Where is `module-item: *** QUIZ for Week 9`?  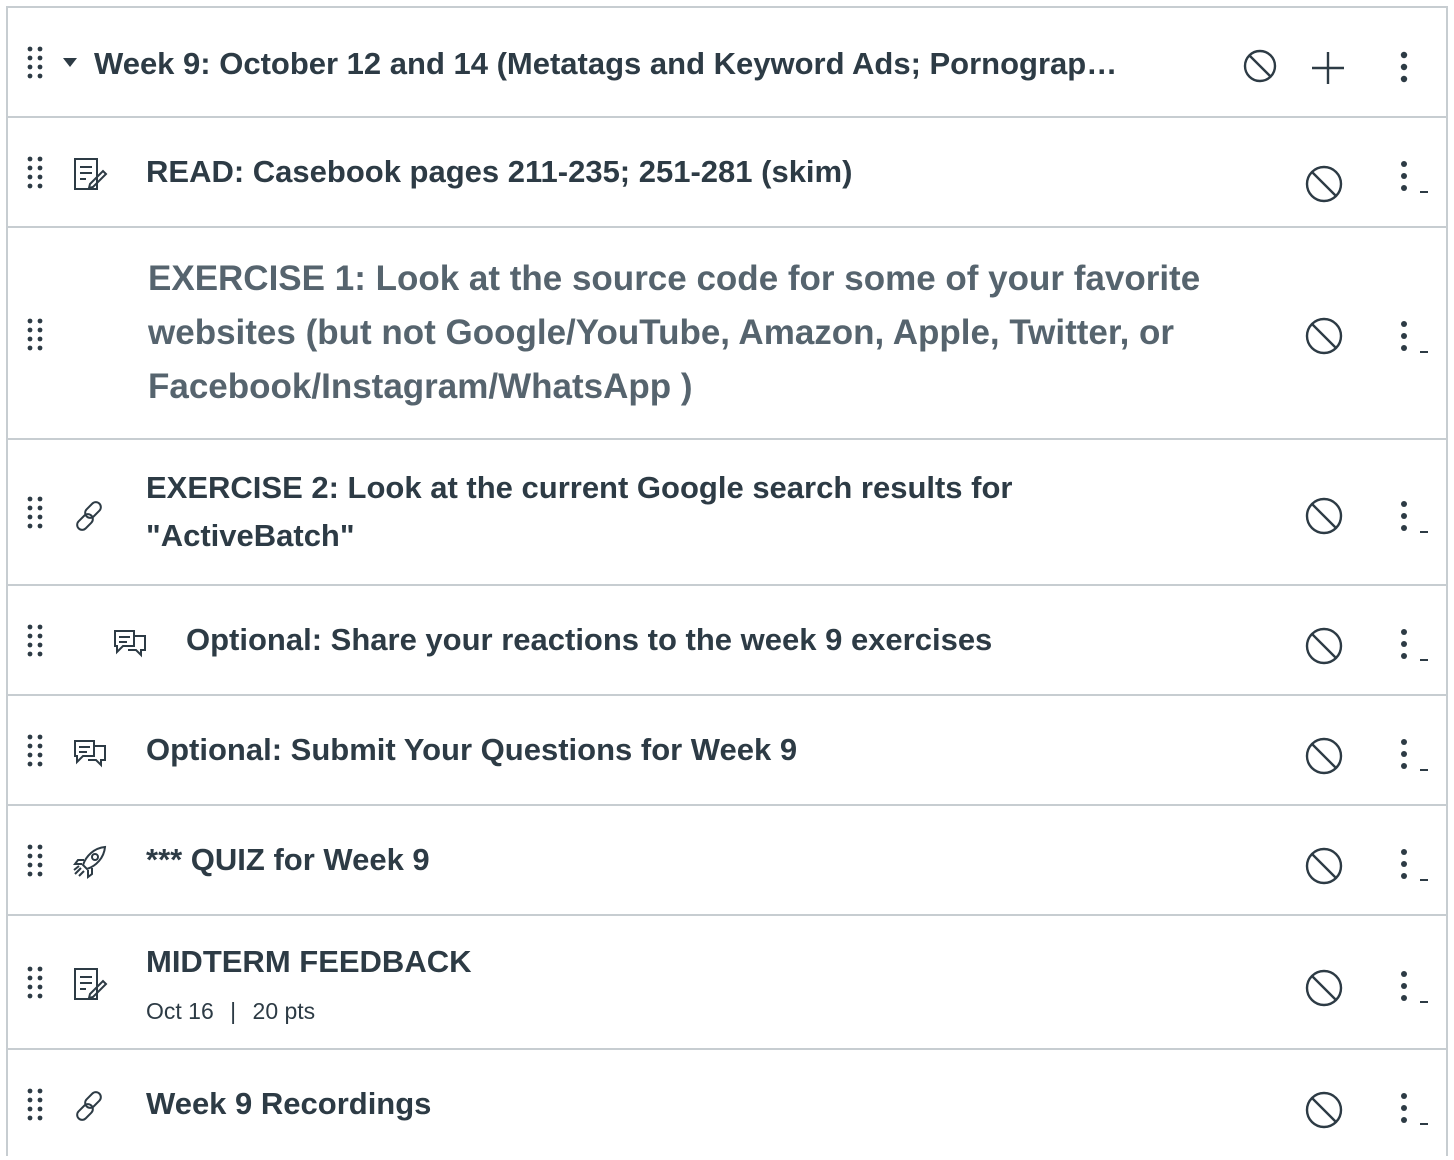 module-item: *** QUIZ for Week 9 is located at coordinates (727, 861).